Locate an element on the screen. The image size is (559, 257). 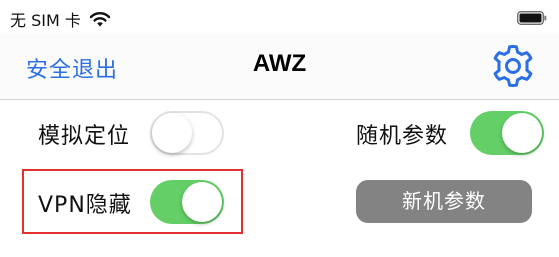
mock-location-toggle is located at coordinates (187, 133).